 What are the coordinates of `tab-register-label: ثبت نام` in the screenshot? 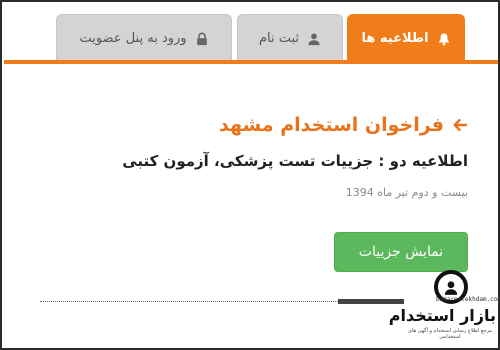 It's located at (279, 38).